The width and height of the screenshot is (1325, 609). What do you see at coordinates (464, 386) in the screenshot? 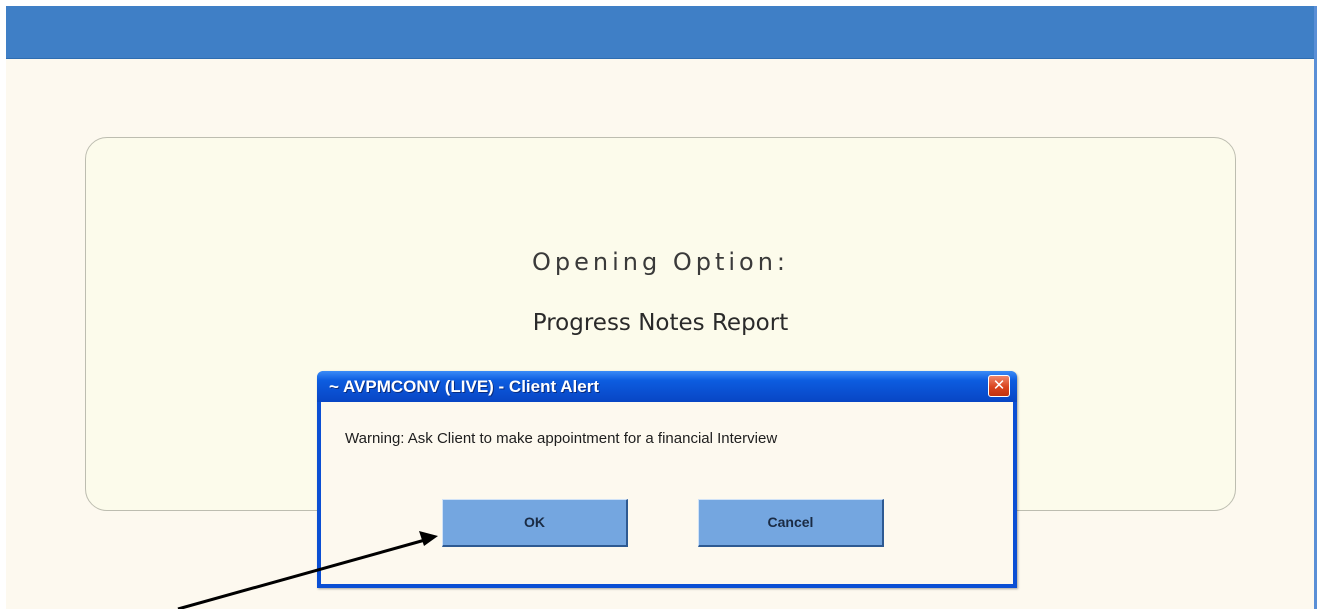
I see `dialog-title: ~ AVPMCONV (LIVE) - Client Alert` at bounding box center [464, 386].